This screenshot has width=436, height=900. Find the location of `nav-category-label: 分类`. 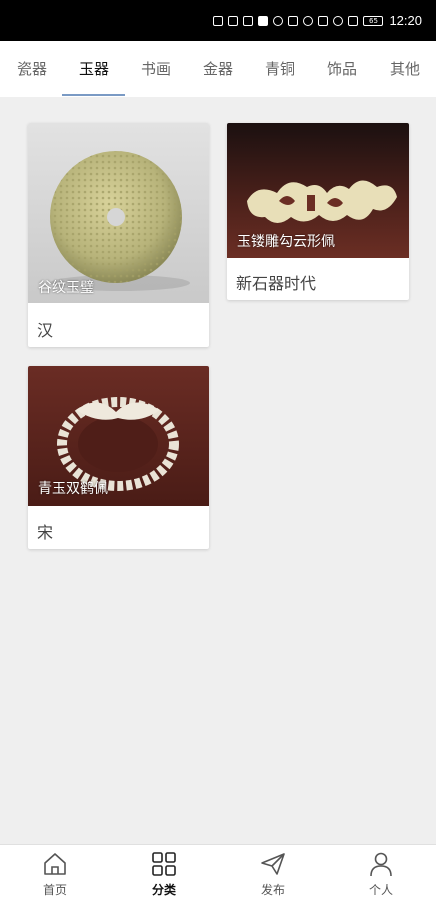

nav-category-label: 分类 is located at coordinates (163, 890).